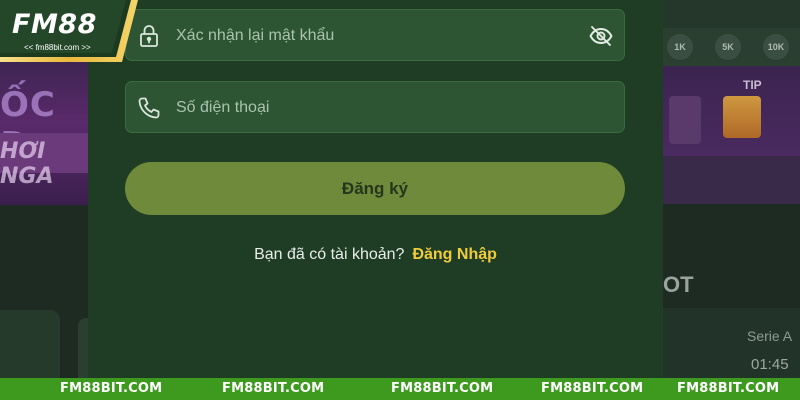 The height and width of the screenshot is (400, 800). What do you see at coordinates (149, 36) in the screenshot?
I see `lock-icon` at bounding box center [149, 36].